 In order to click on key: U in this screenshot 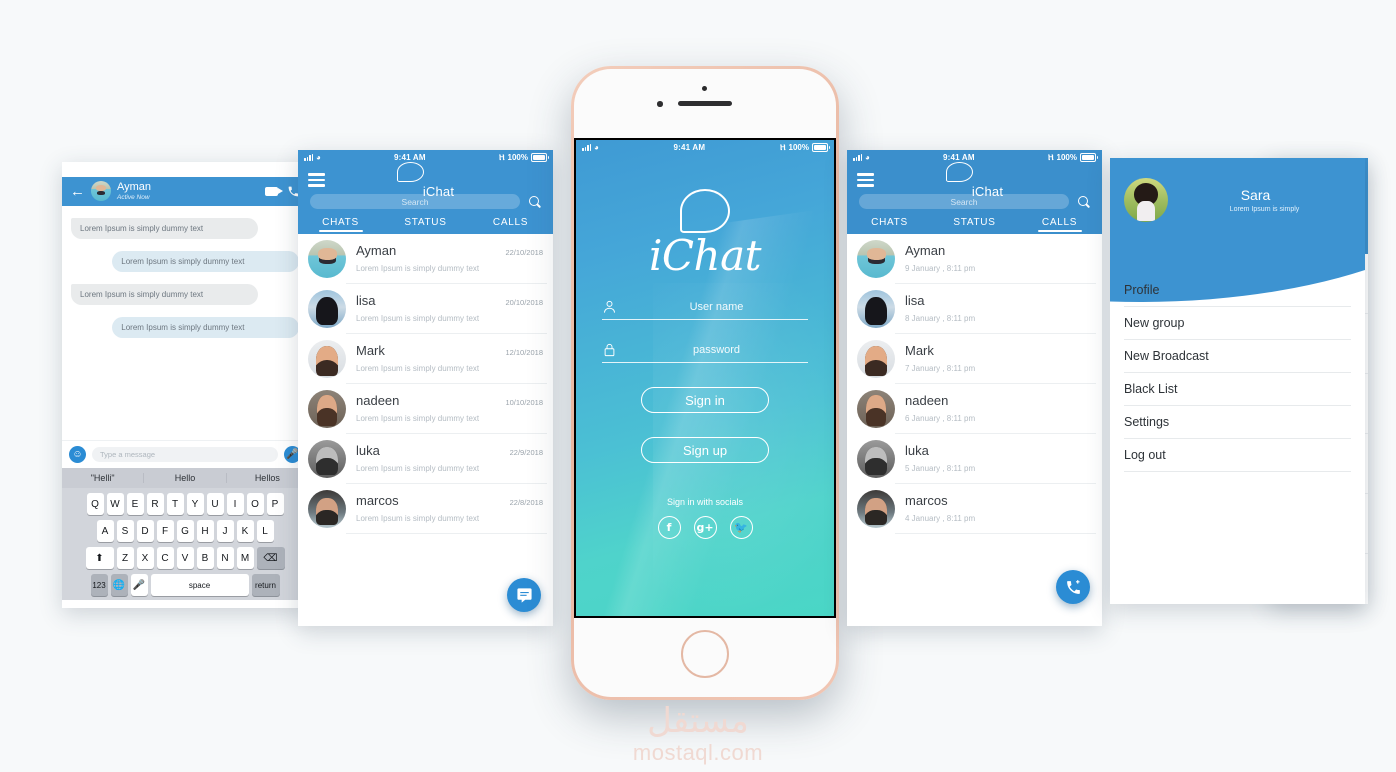, I will do `click(215, 504)`.